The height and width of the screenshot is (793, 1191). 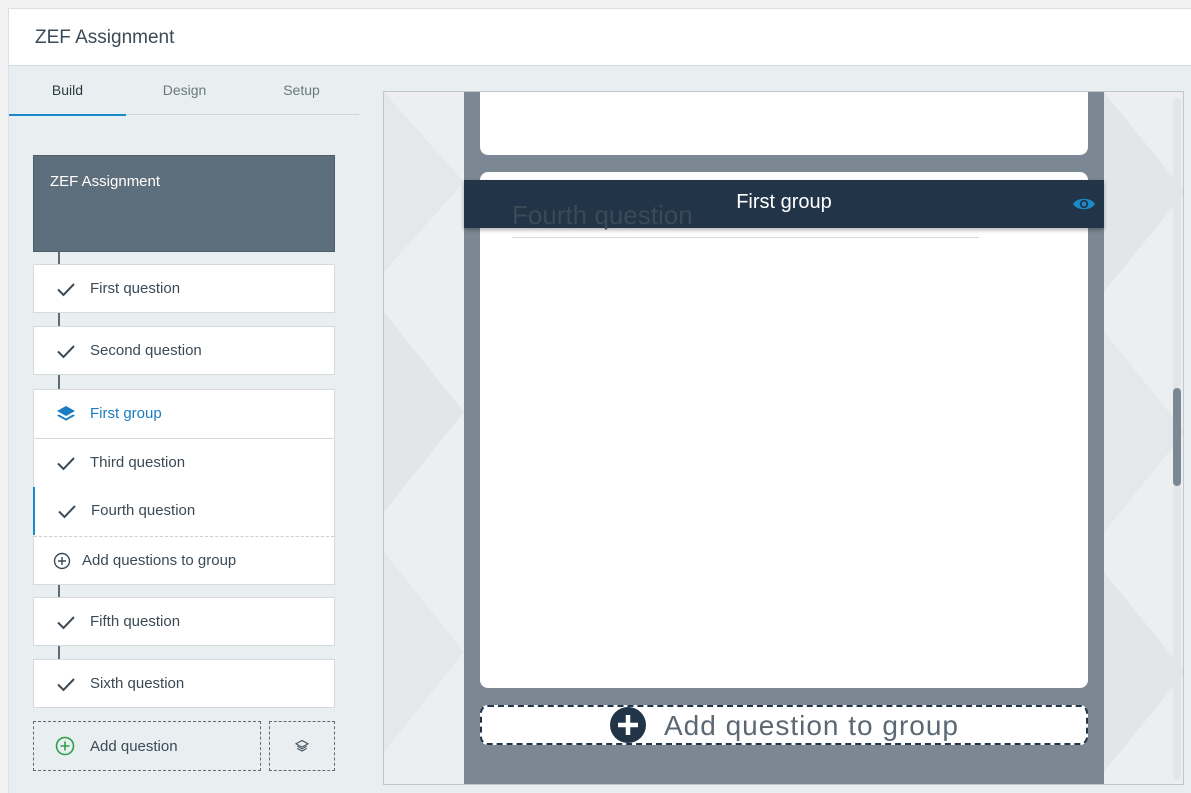 What do you see at coordinates (811, 725) in the screenshot?
I see `add-question-to-group-label: Add question to group` at bounding box center [811, 725].